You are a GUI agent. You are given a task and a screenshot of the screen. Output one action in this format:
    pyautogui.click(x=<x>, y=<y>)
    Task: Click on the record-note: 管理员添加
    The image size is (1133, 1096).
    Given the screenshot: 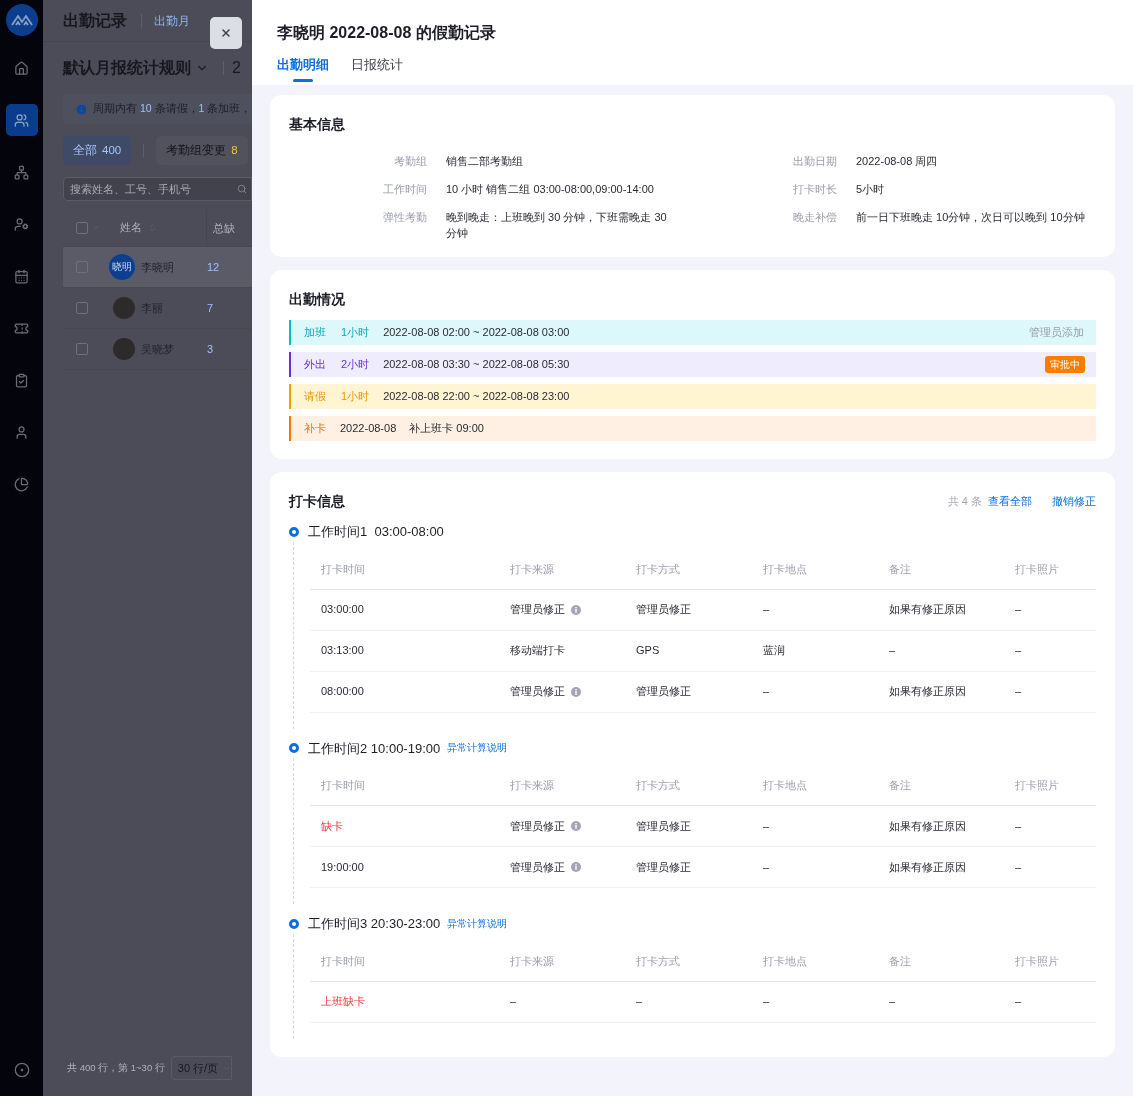 What is the action you would take?
    pyautogui.click(x=1056, y=333)
    